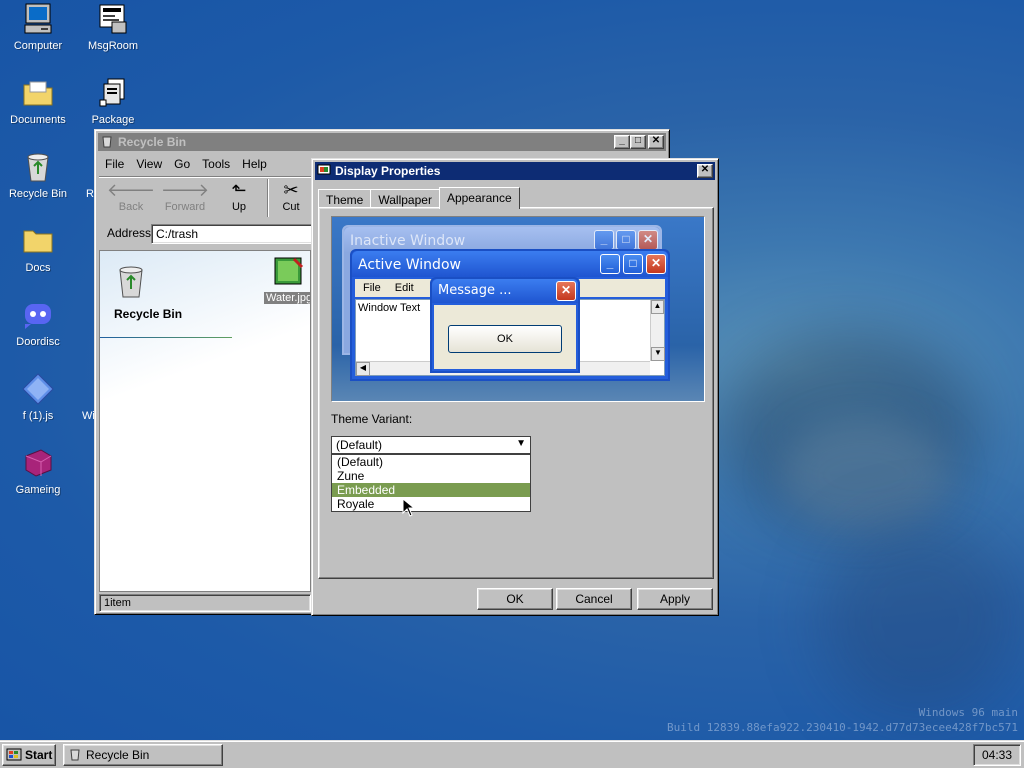 The height and width of the screenshot is (768, 1024). I want to click on game-icon, so click(38, 463).